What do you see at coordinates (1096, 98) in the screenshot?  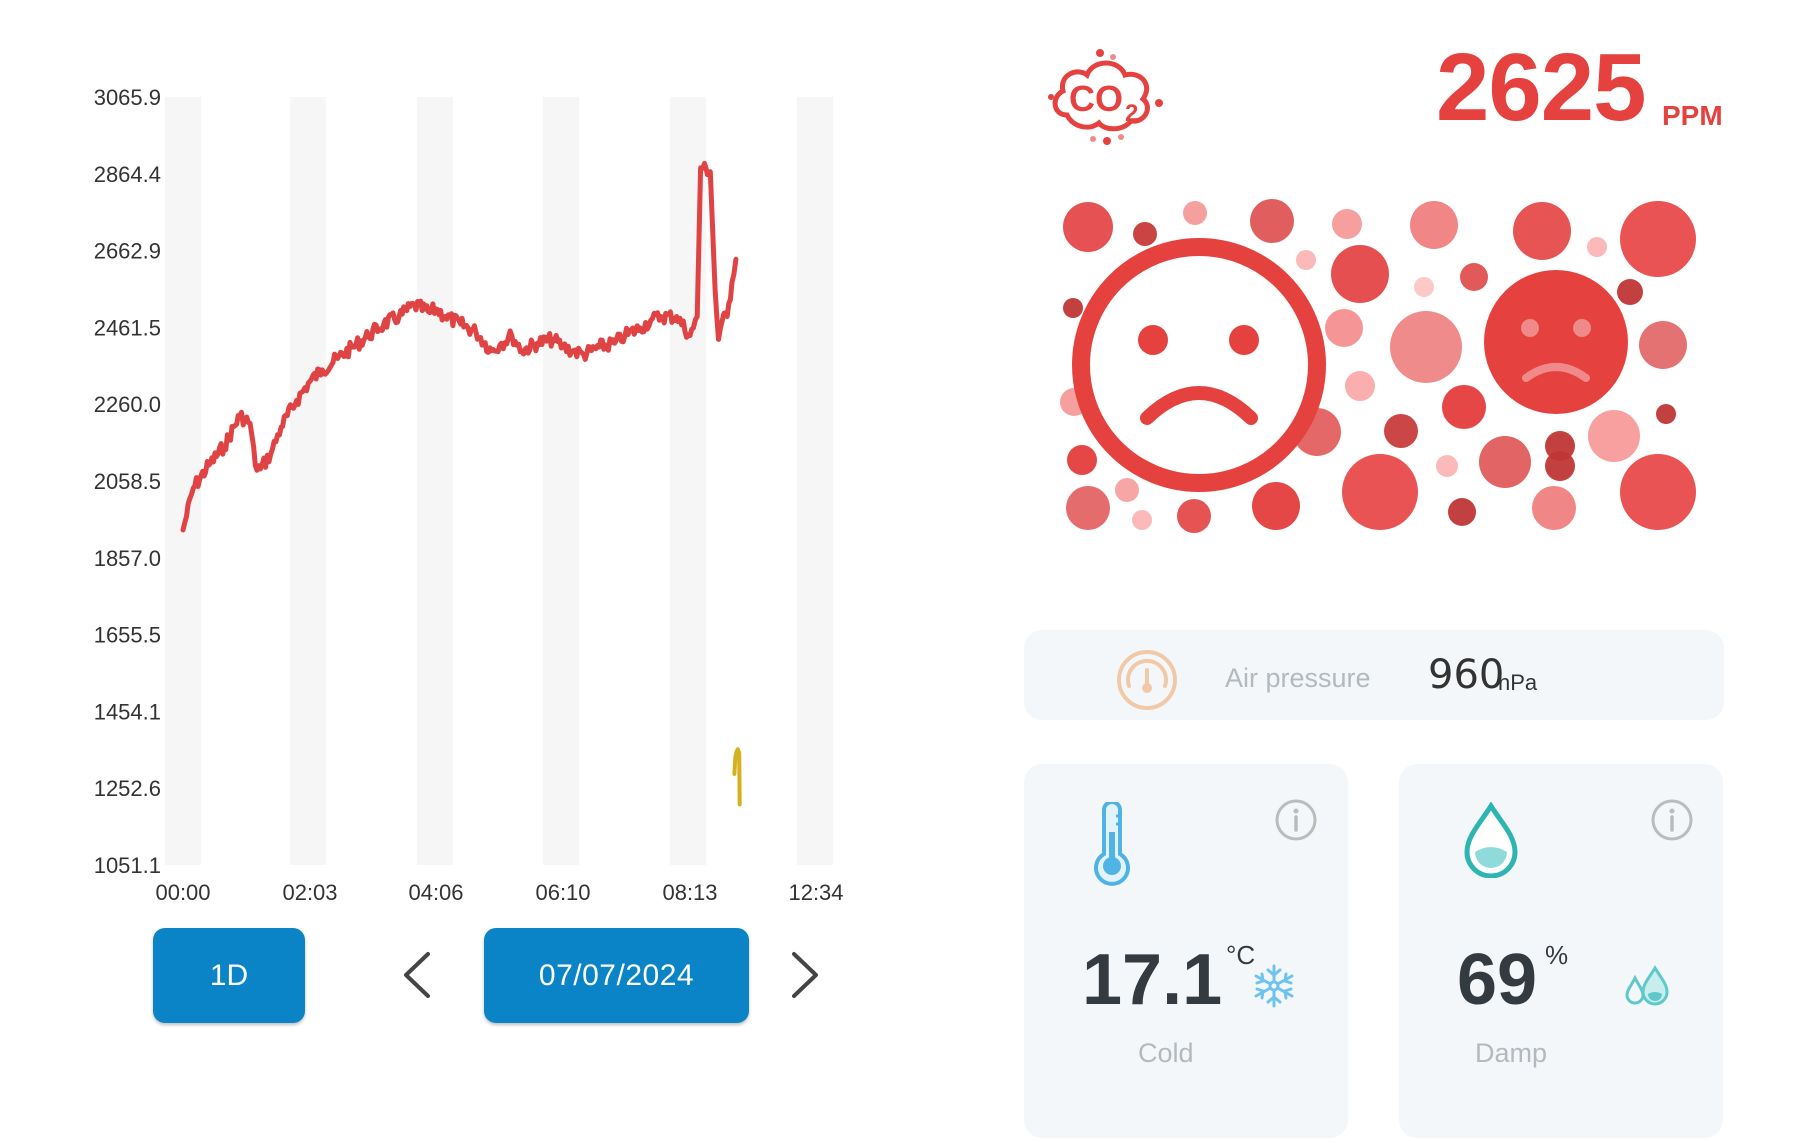 I see `svg-text: CO` at bounding box center [1096, 98].